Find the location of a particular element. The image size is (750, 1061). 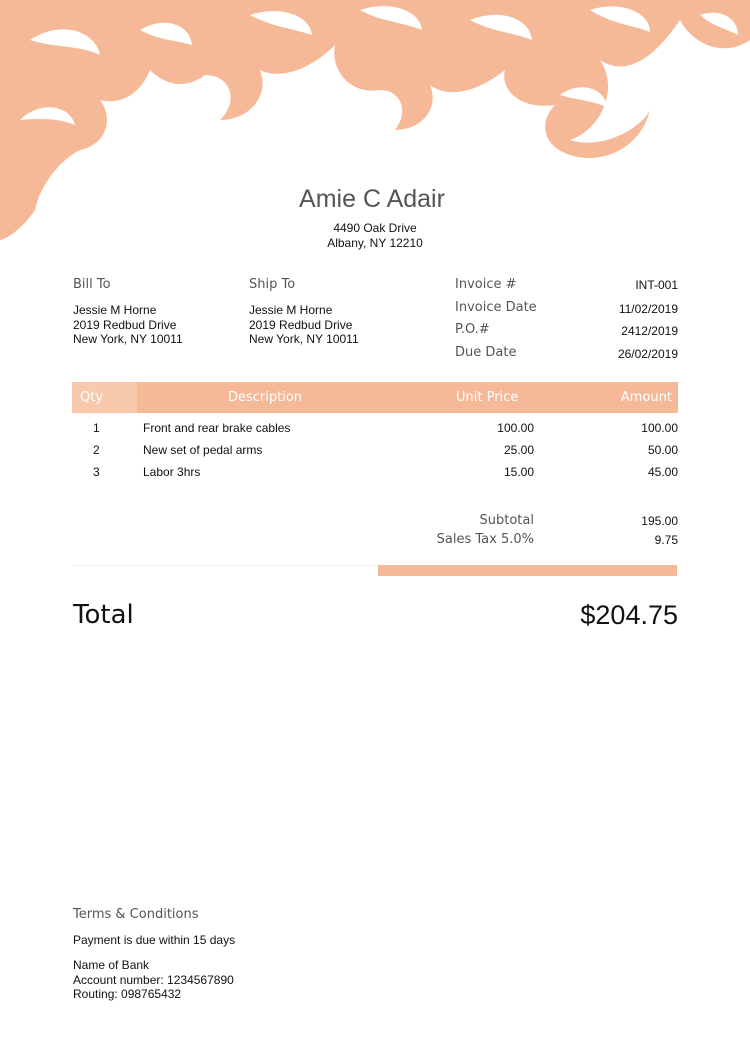

items-table-header: Qty Description Unit Price Amount is located at coordinates (375, 397).